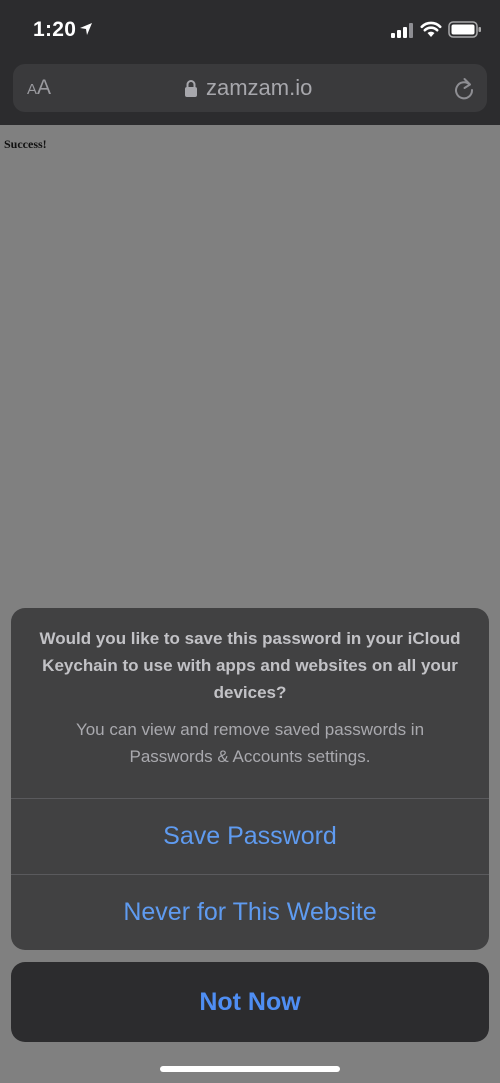 This screenshot has width=500, height=1083. What do you see at coordinates (402, 30) in the screenshot?
I see `signal-icon` at bounding box center [402, 30].